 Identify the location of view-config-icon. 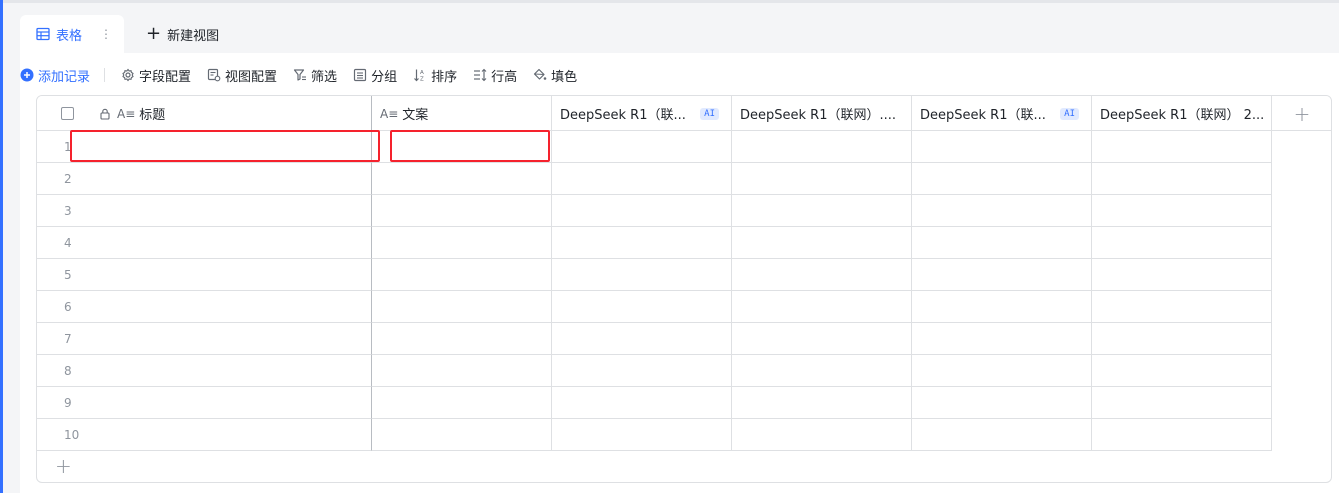
(214, 75).